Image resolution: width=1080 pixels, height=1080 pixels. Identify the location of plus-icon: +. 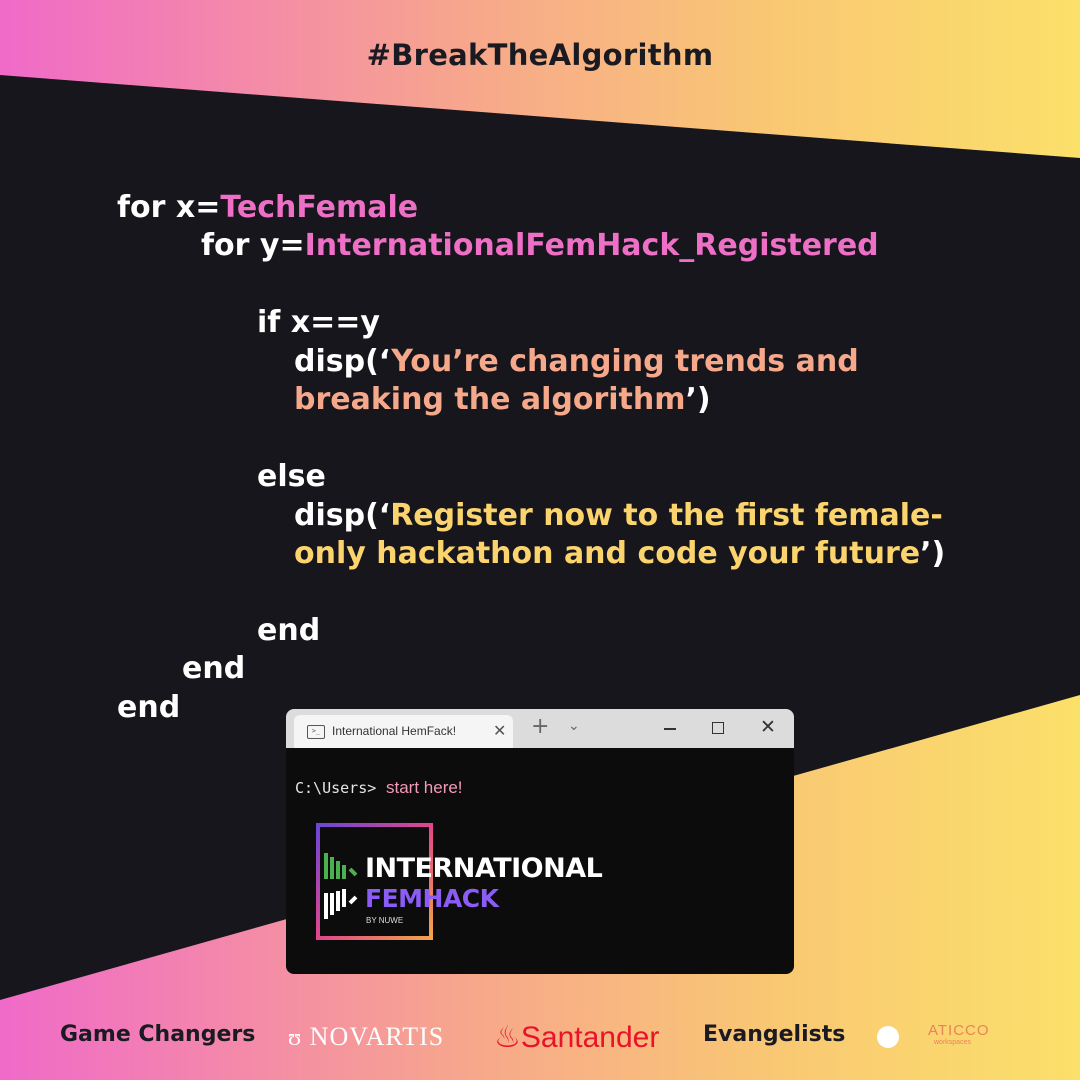
(540, 727).